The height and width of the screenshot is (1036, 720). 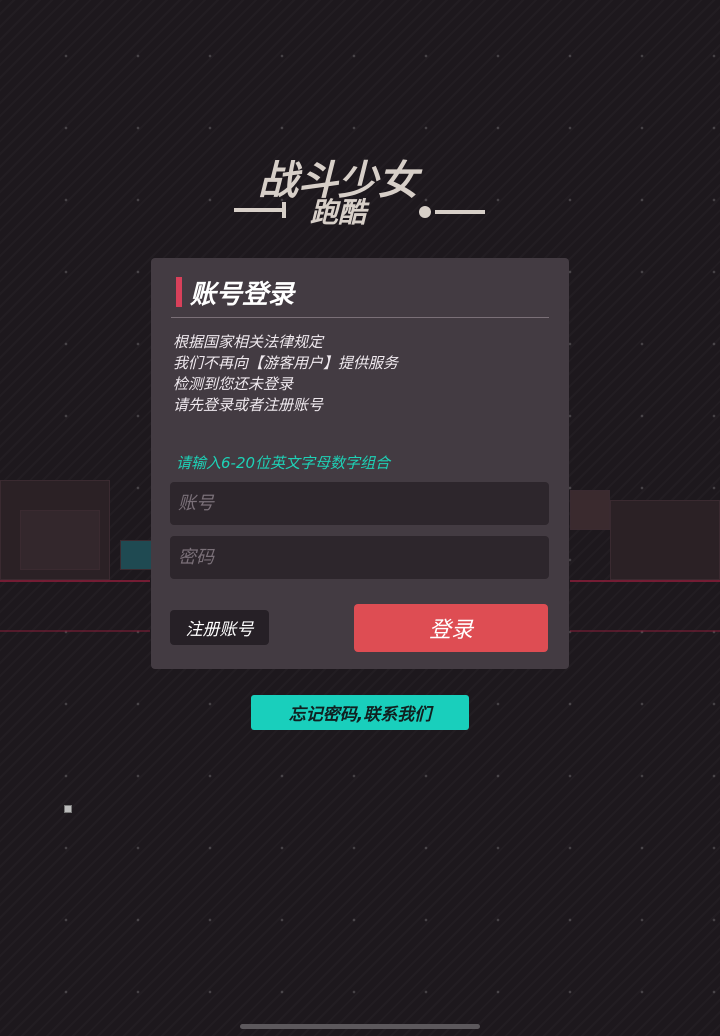 What do you see at coordinates (286, 363) in the screenshot?
I see `notice-line: 我们不再向【游客用户】提供服务` at bounding box center [286, 363].